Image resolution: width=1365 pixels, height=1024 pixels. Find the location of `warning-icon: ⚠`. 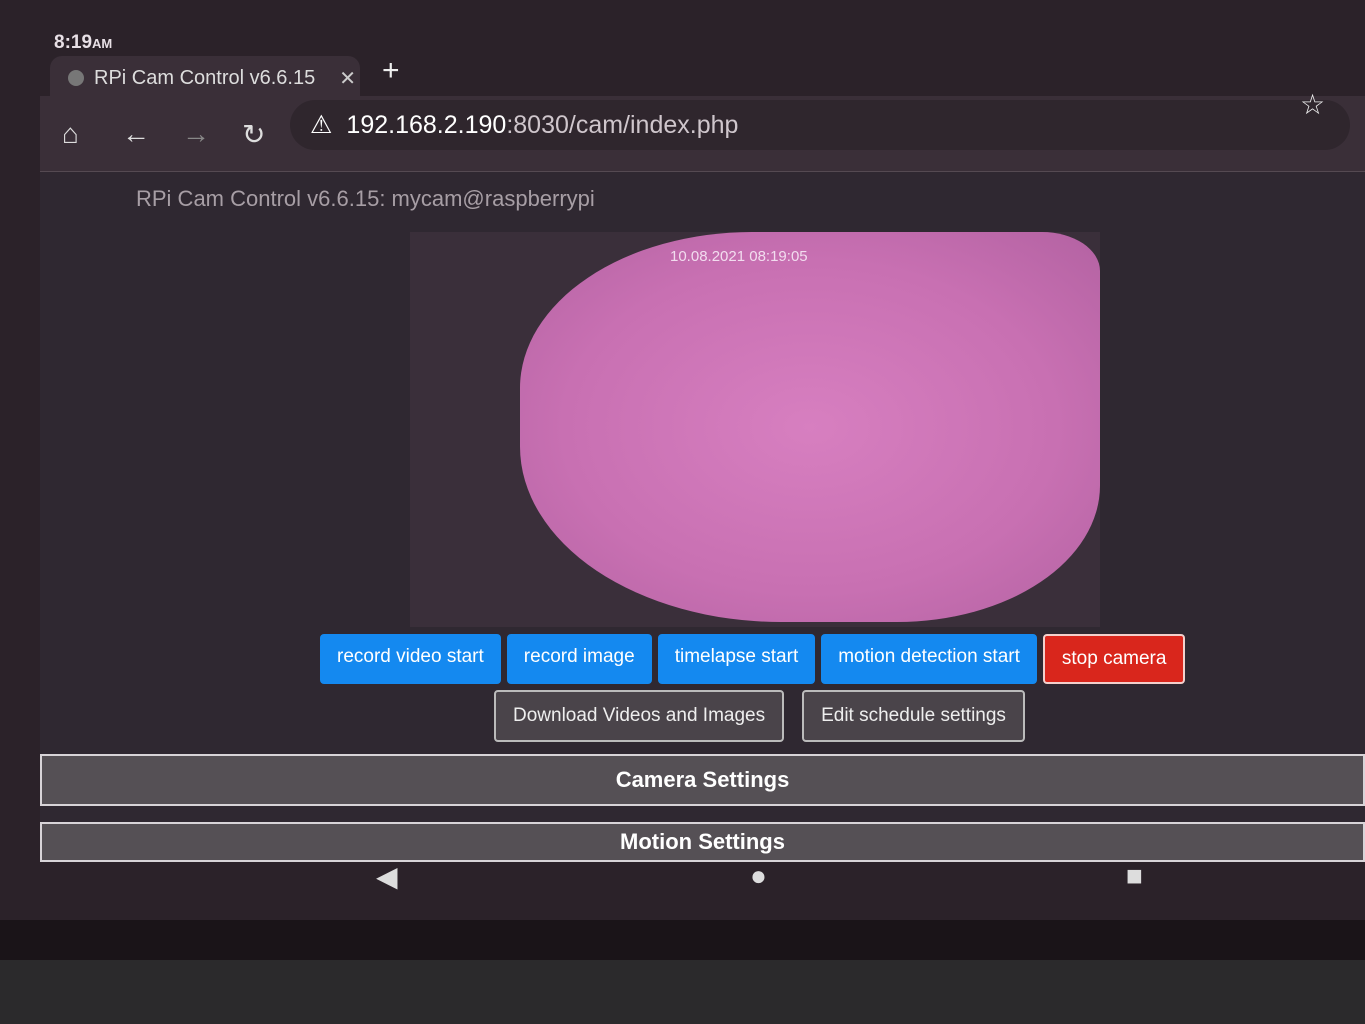

warning-icon: ⚠ is located at coordinates (321, 125).